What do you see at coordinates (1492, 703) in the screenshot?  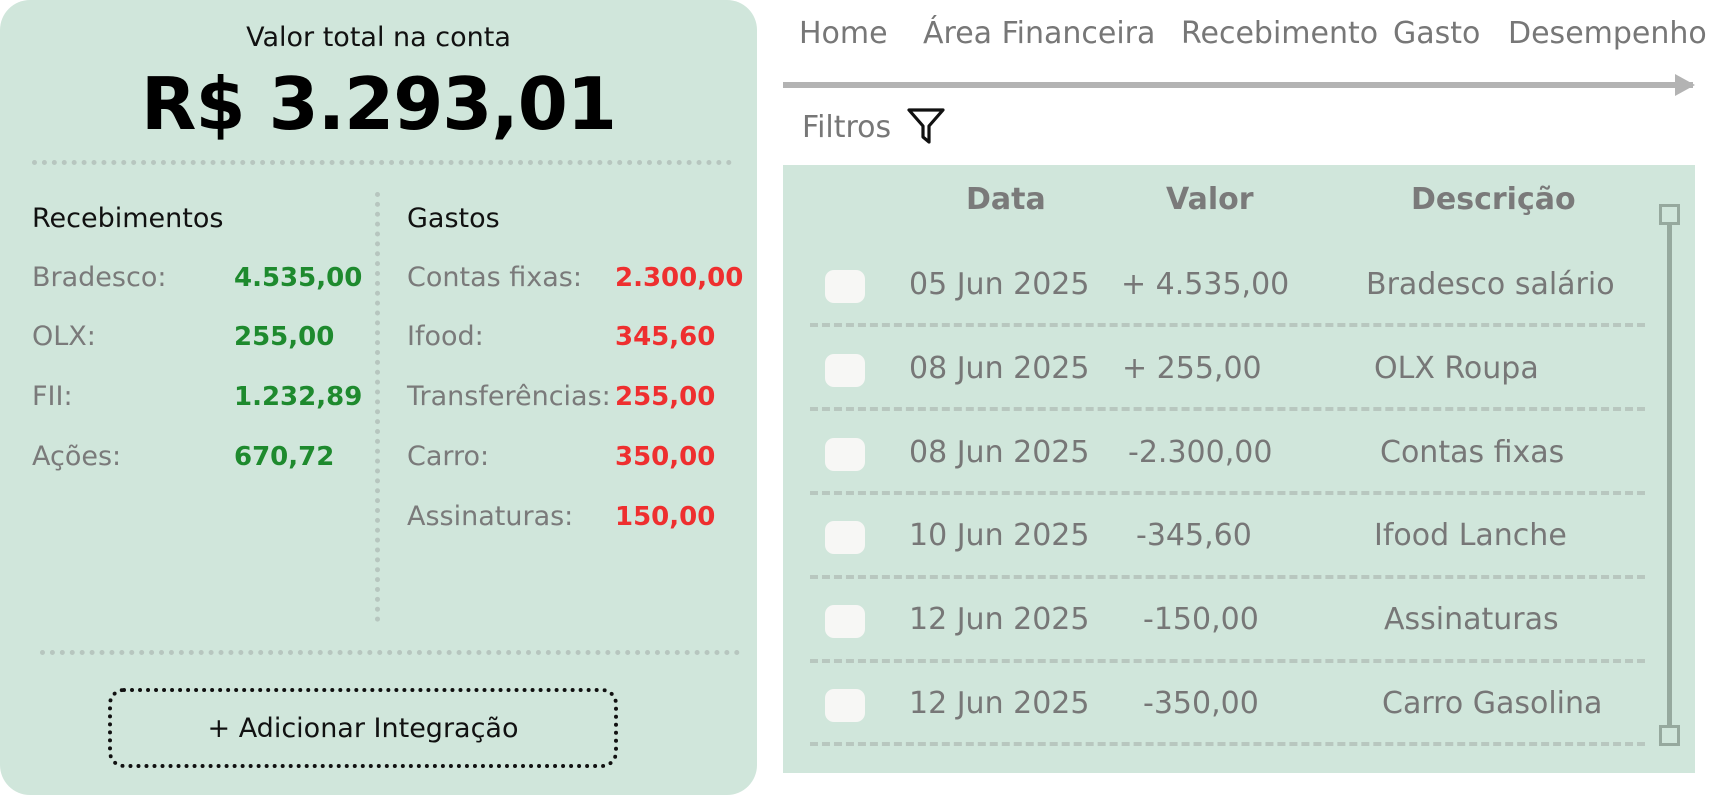 I see `row-description: Carro Gasolina` at bounding box center [1492, 703].